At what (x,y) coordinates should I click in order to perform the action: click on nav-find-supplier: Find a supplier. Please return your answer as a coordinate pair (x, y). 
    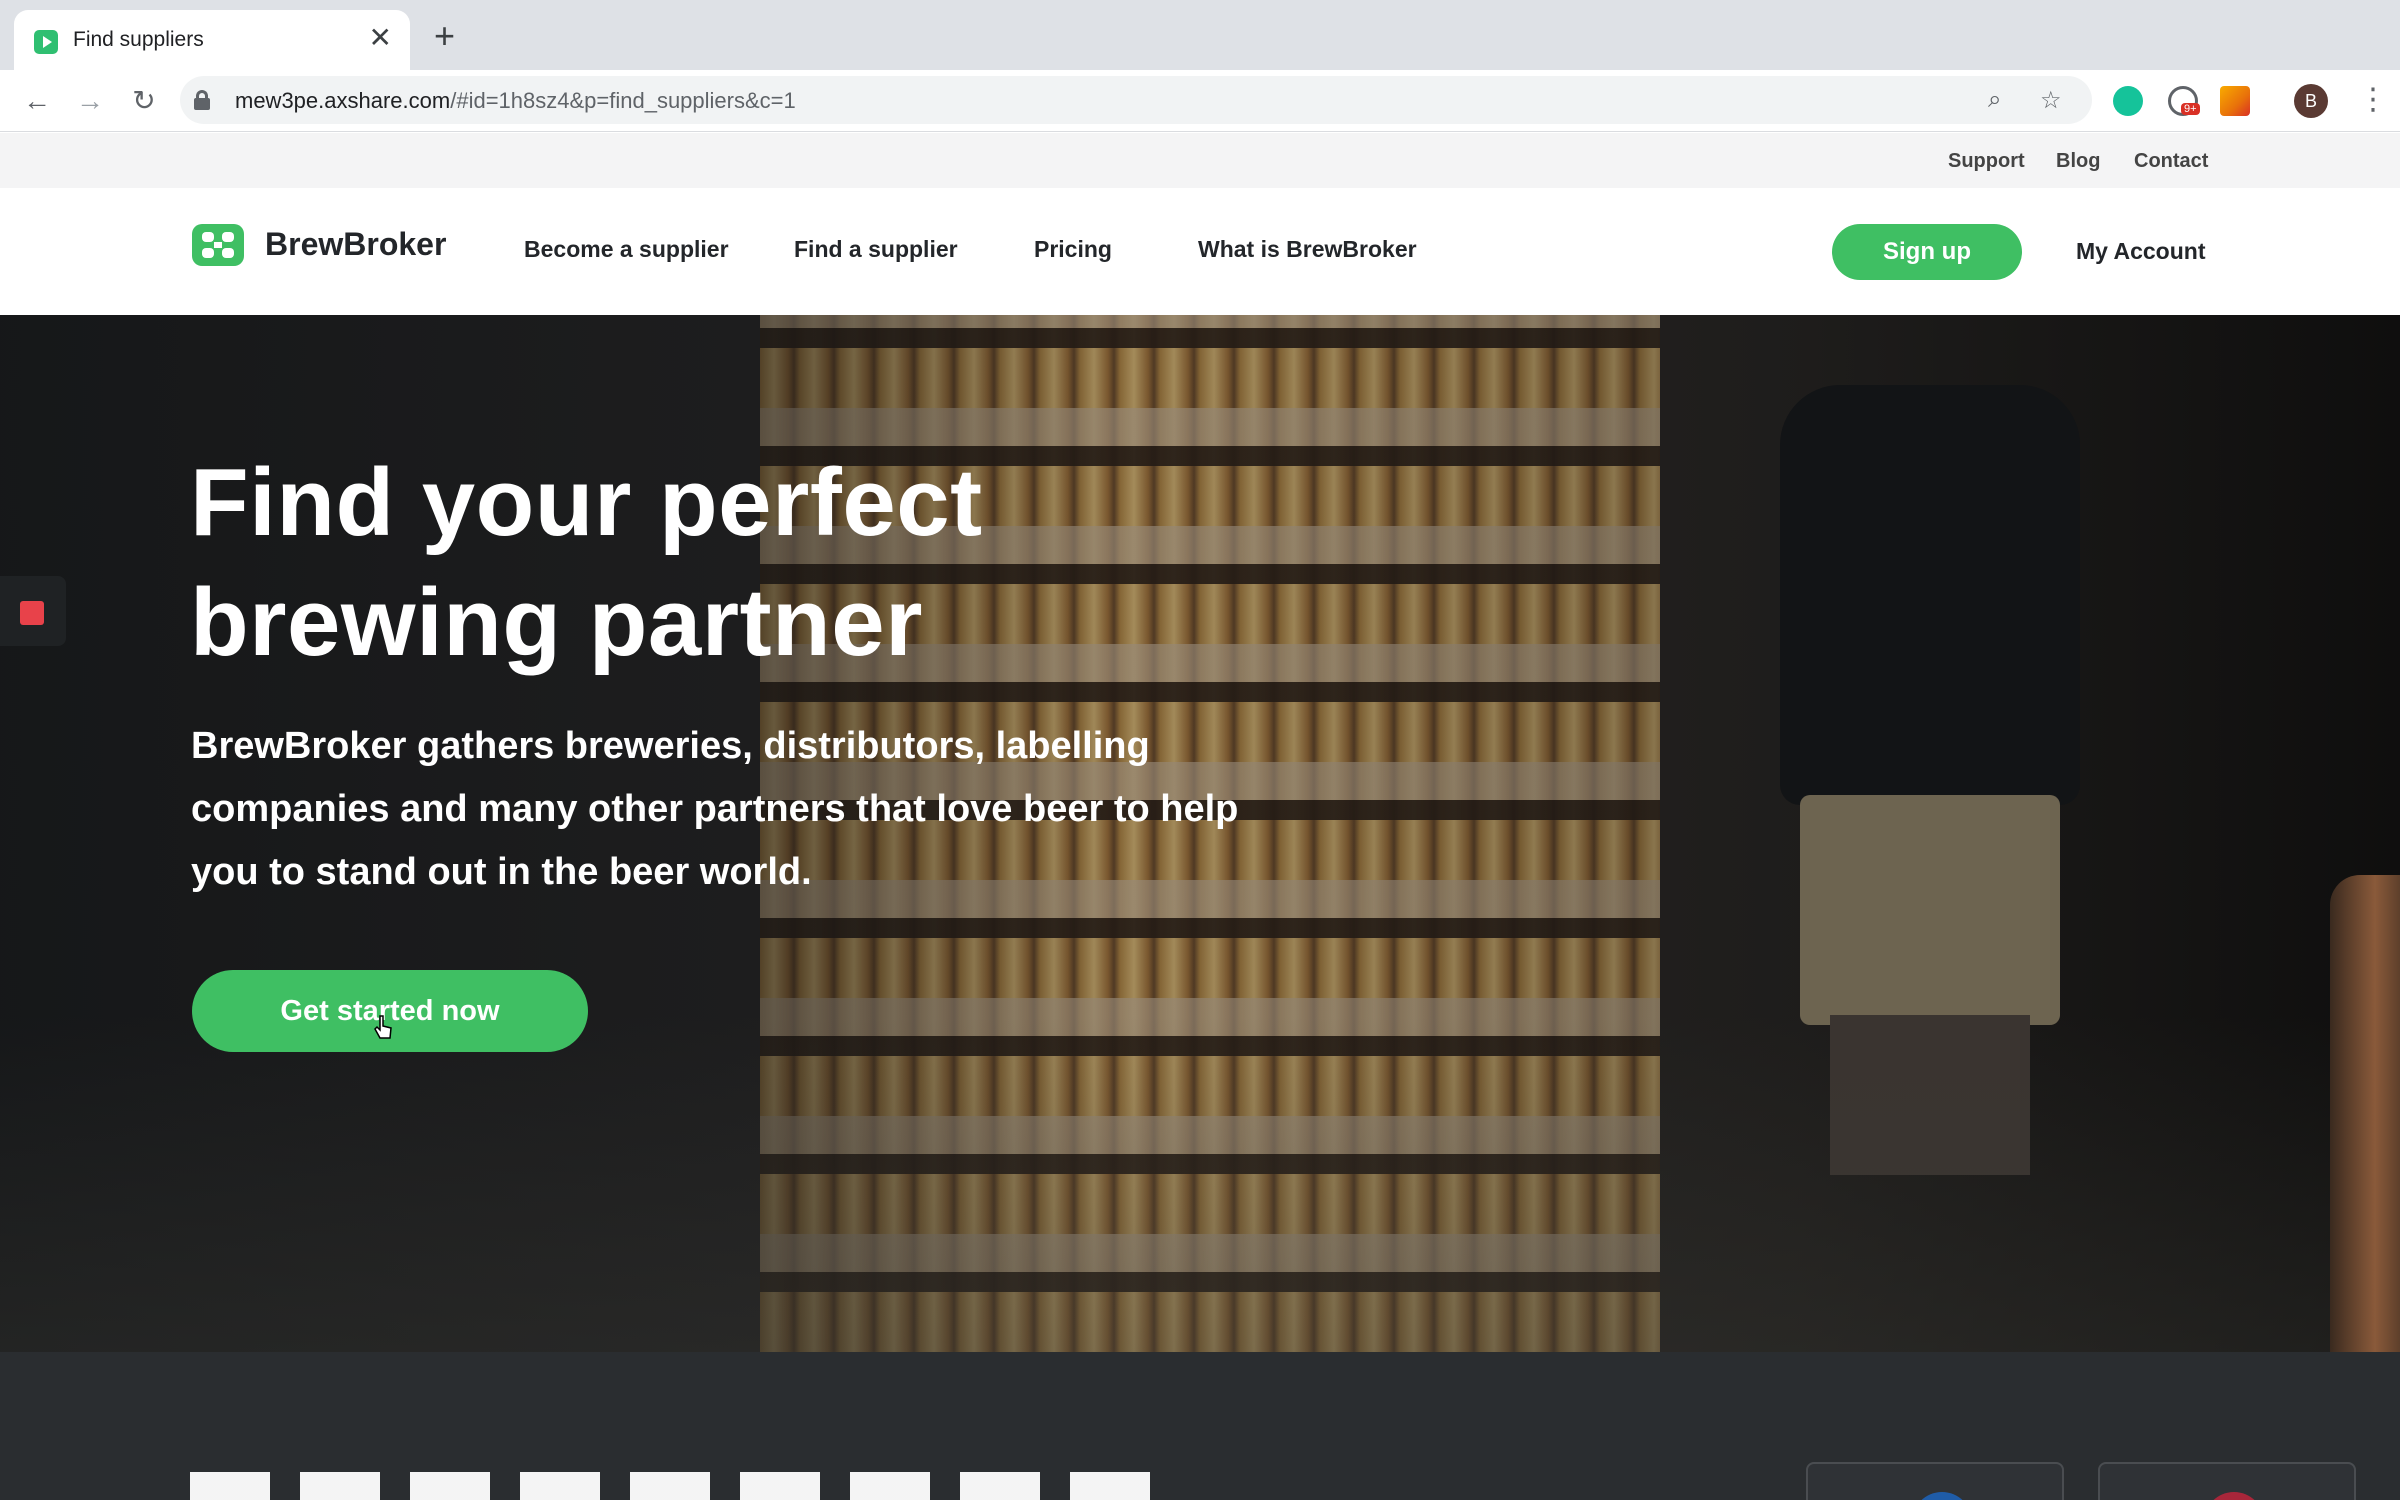
    Looking at the image, I should click on (876, 249).